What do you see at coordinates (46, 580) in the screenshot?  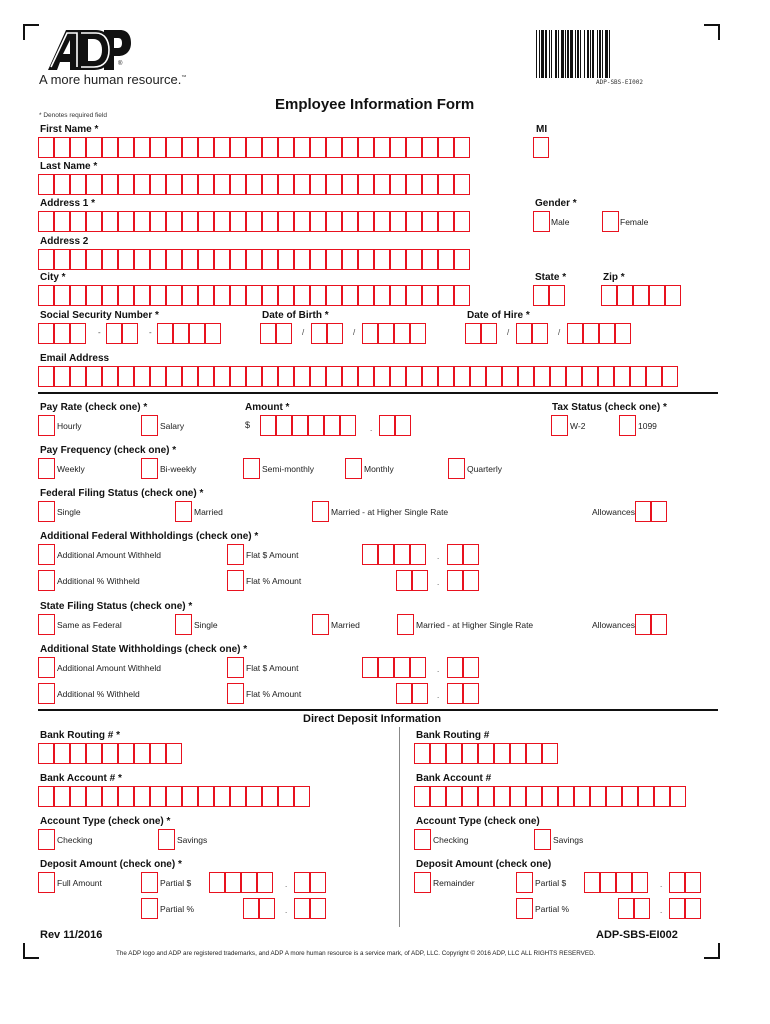 I see `fed-additional-percent-checkbox` at bounding box center [46, 580].